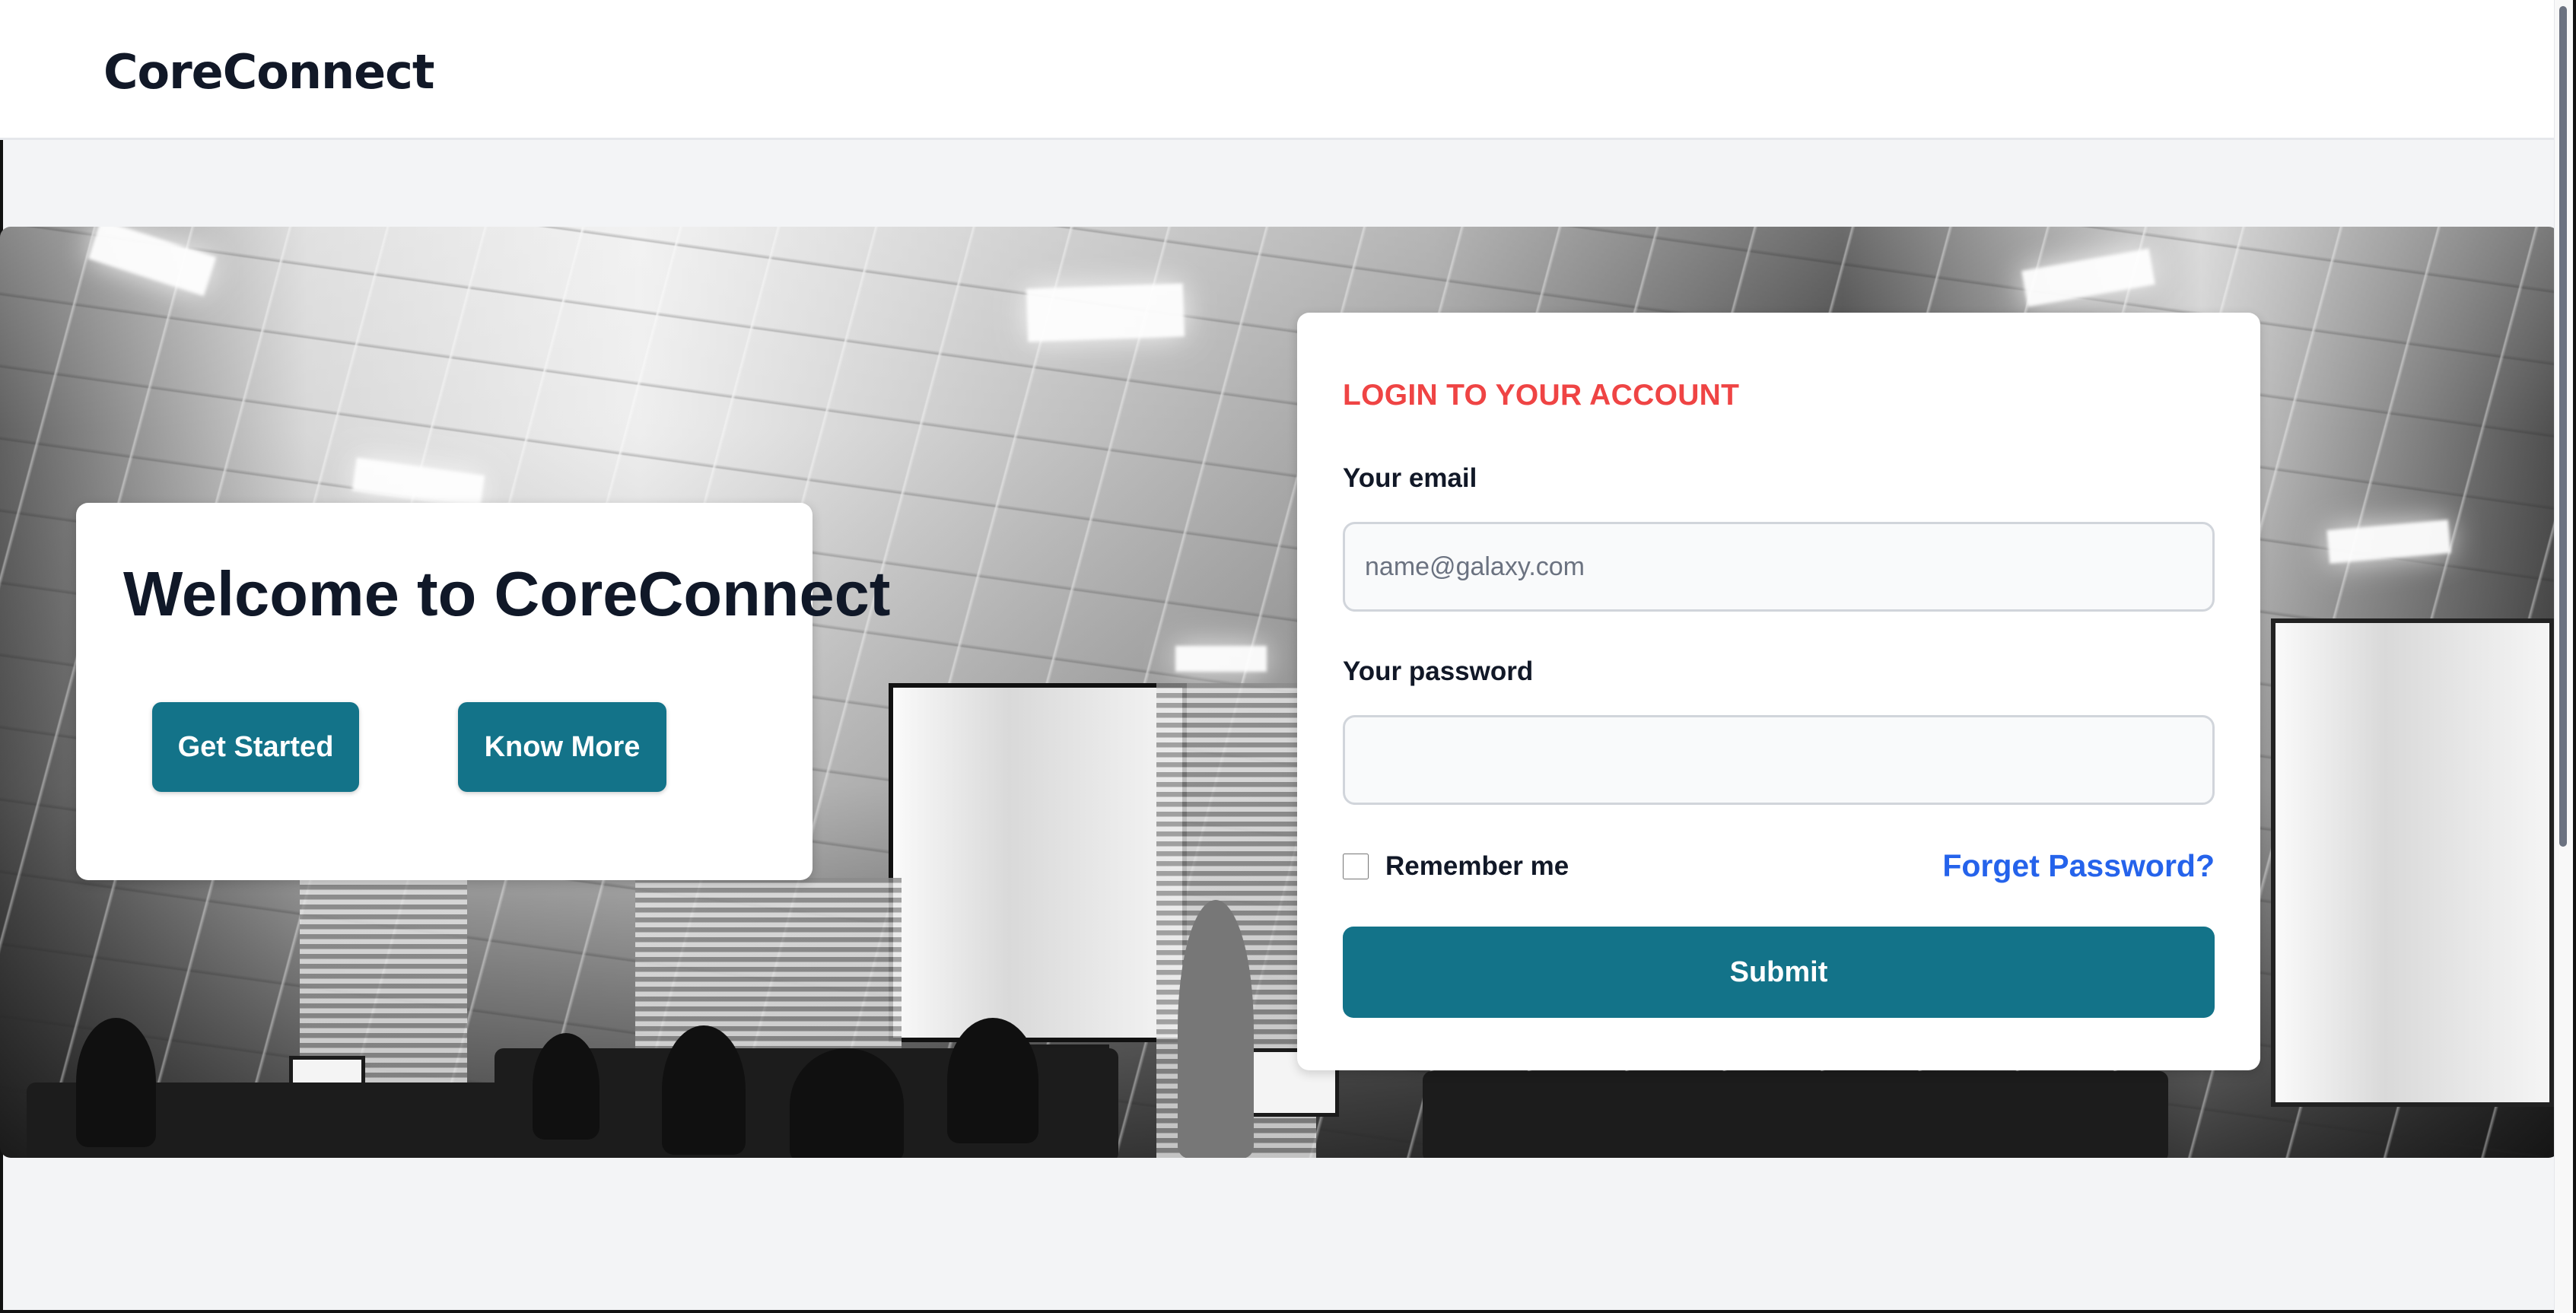 The height and width of the screenshot is (1313, 2576). Describe the element at coordinates (1779, 567) in the screenshot. I see `email-field` at that location.